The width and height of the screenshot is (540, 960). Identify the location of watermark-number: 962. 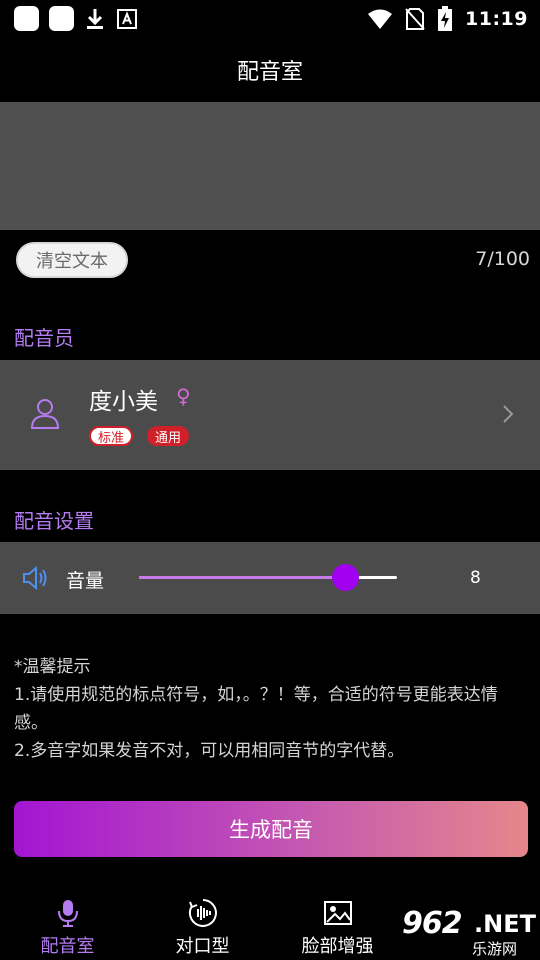
(432, 923).